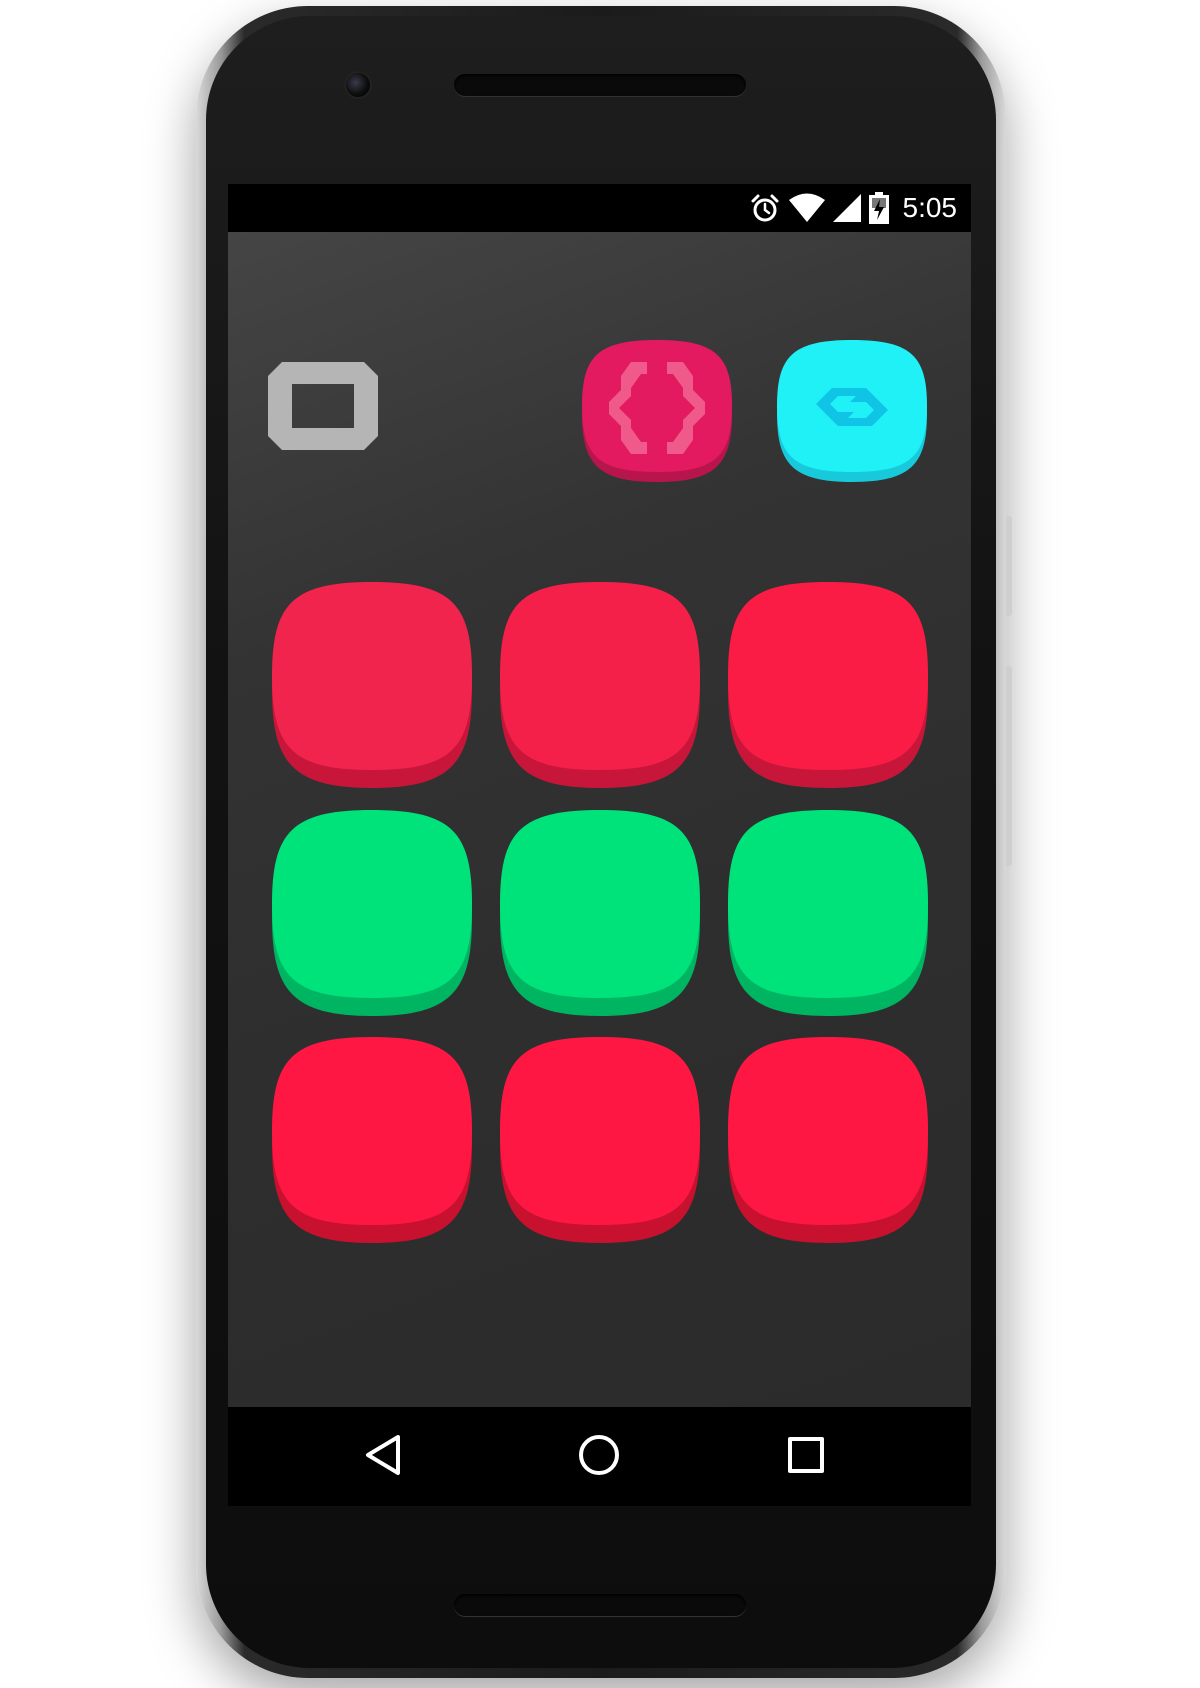 The height and width of the screenshot is (1688, 1200). What do you see at coordinates (657, 416) in the screenshot?
I see `code-braces-icon` at bounding box center [657, 416].